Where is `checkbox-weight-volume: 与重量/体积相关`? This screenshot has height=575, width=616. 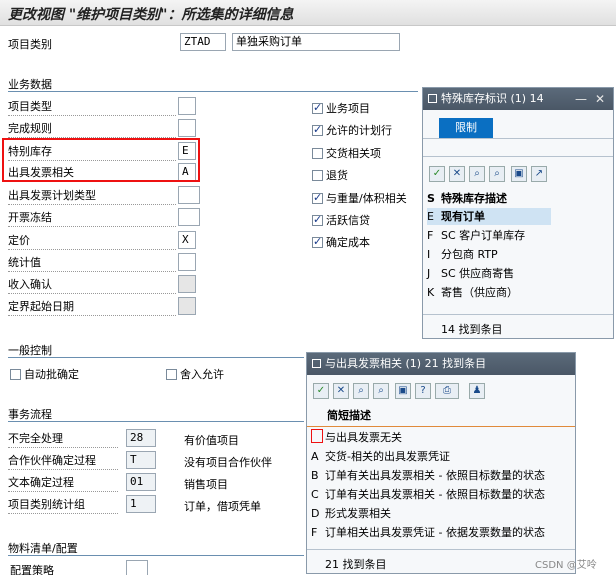 checkbox-weight-volume: 与重量/体积相关 is located at coordinates (359, 198).